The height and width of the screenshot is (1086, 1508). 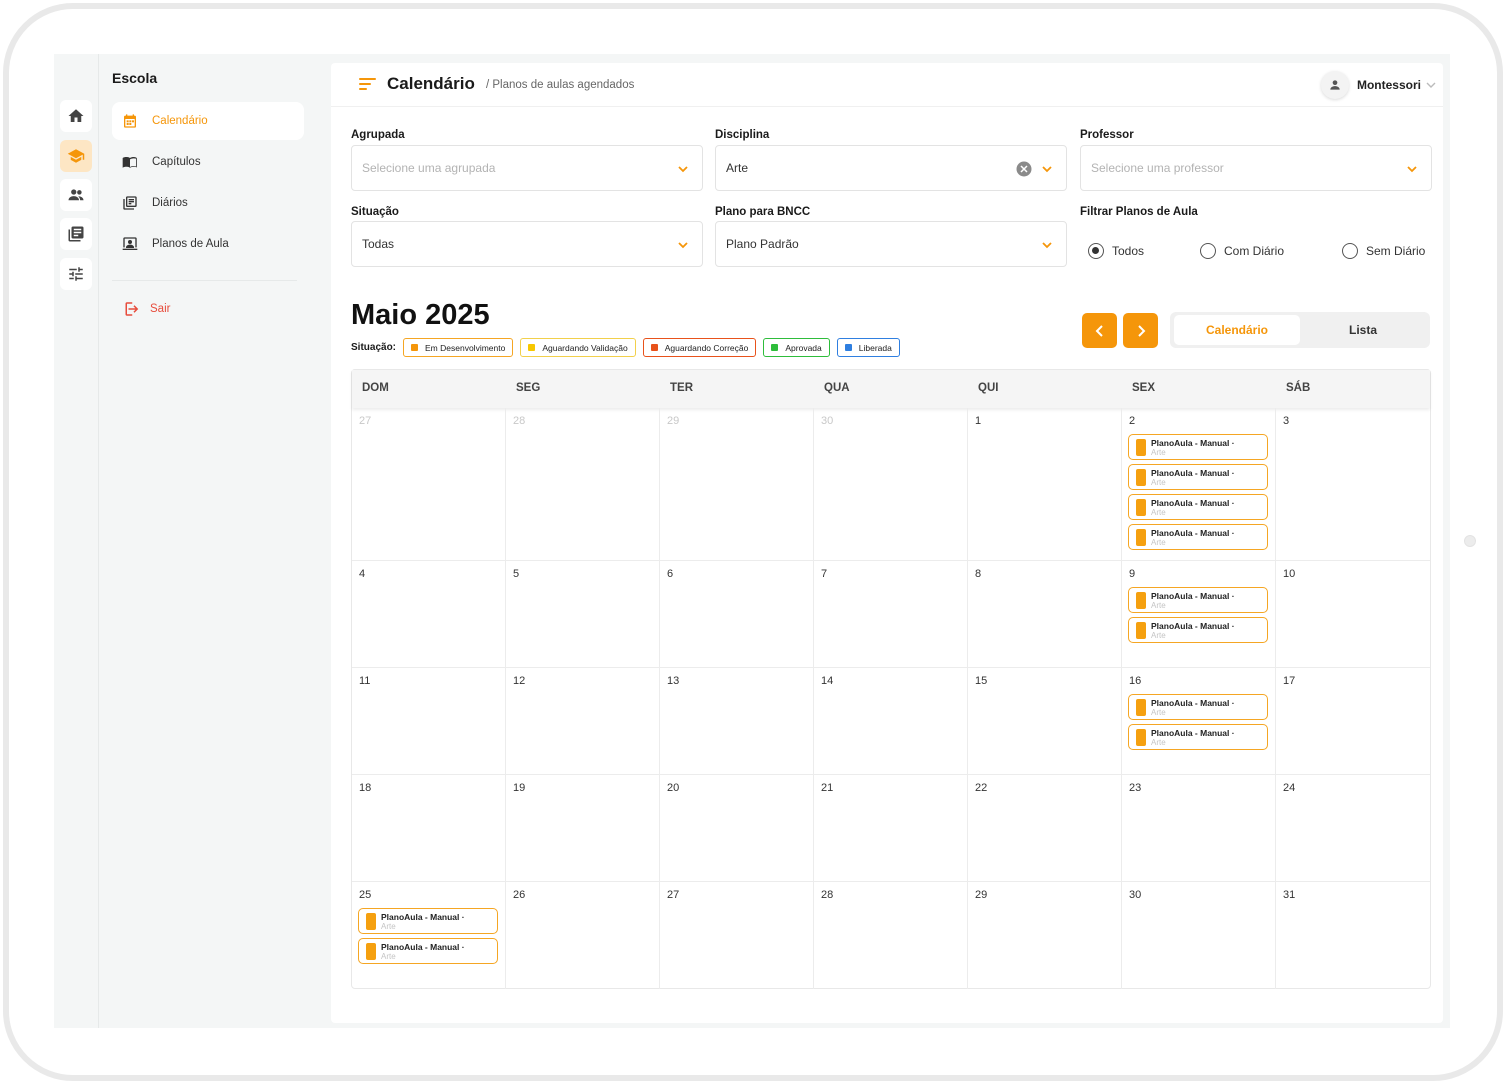 What do you see at coordinates (1353, 828) in the screenshot?
I see `calendar-day-cell: 24` at bounding box center [1353, 828].